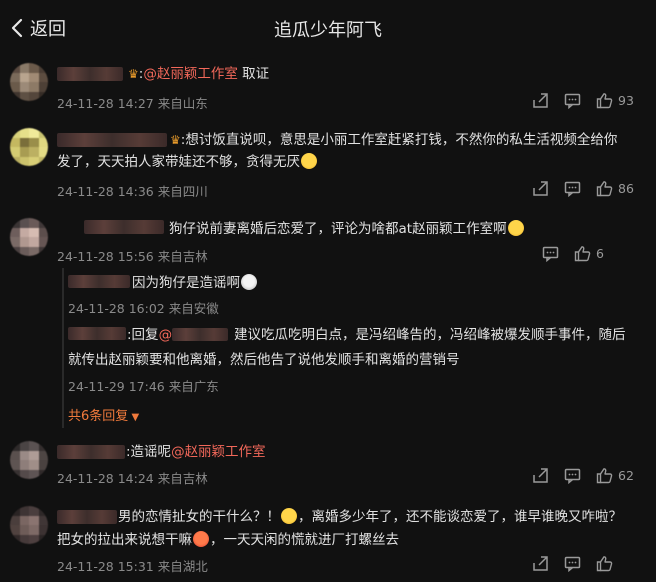 This screenshot has width=656, height=582. What do you see at coordinates (515, 228) in the screenshot?
I see `sleepy-emoji-icon` at bounding box center [515, 228].